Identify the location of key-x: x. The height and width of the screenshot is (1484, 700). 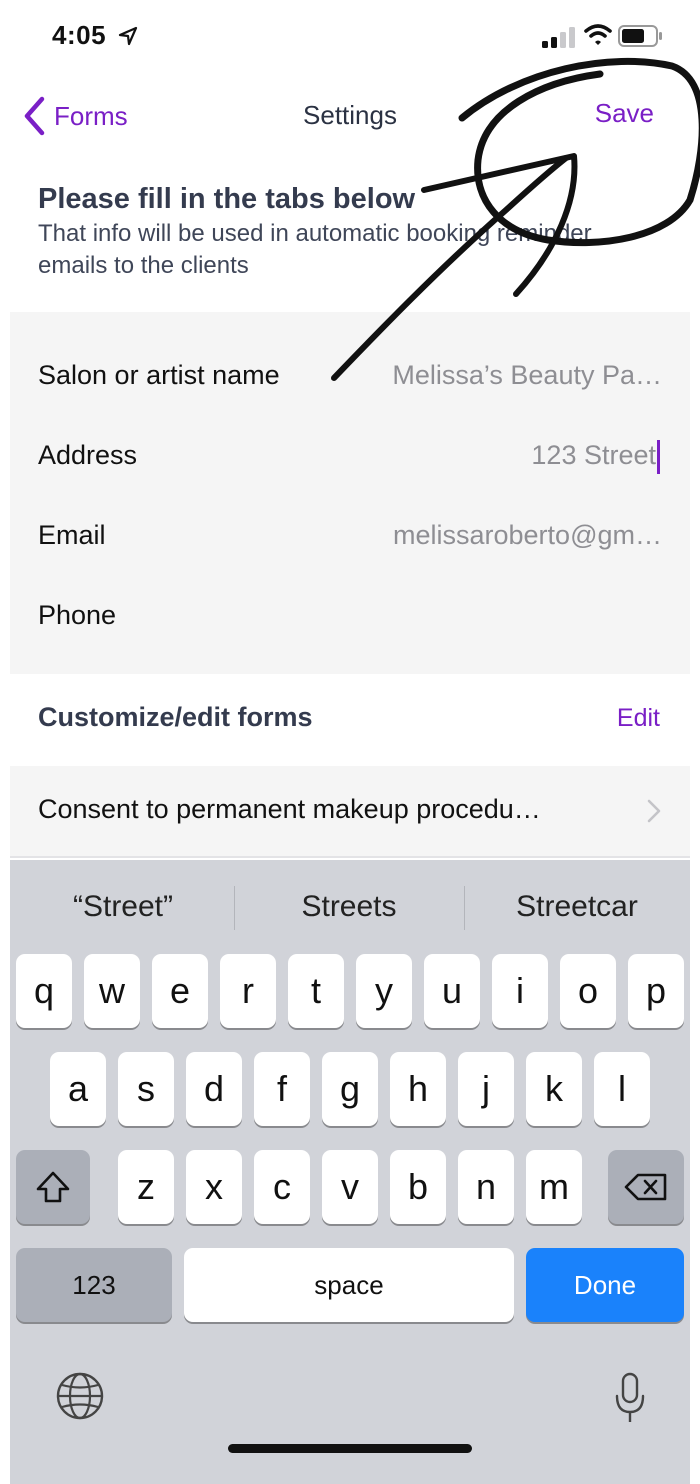
(214, 1187).